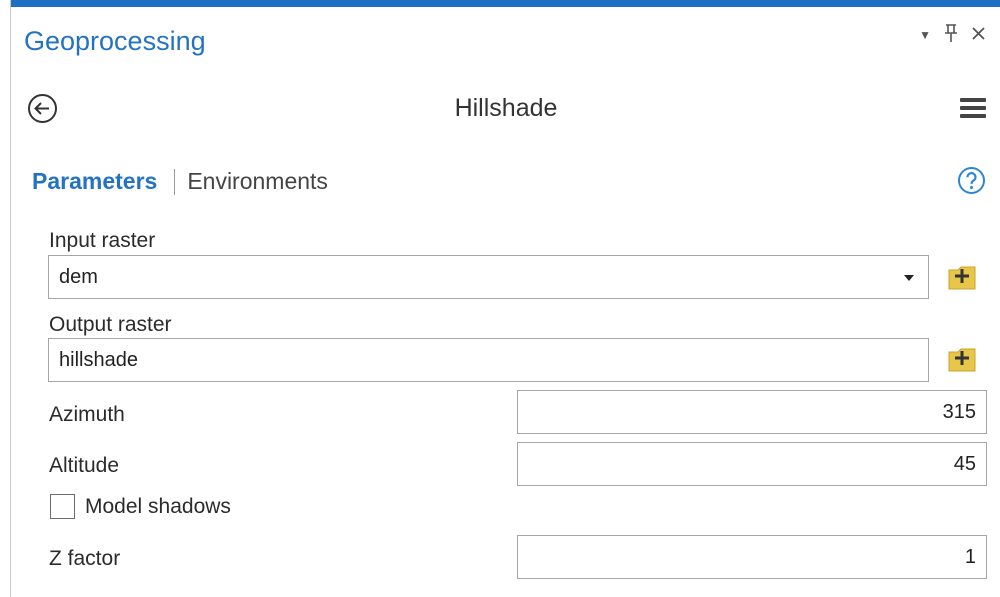  I want to click on azimuth-input: 315, so click(752, 412).